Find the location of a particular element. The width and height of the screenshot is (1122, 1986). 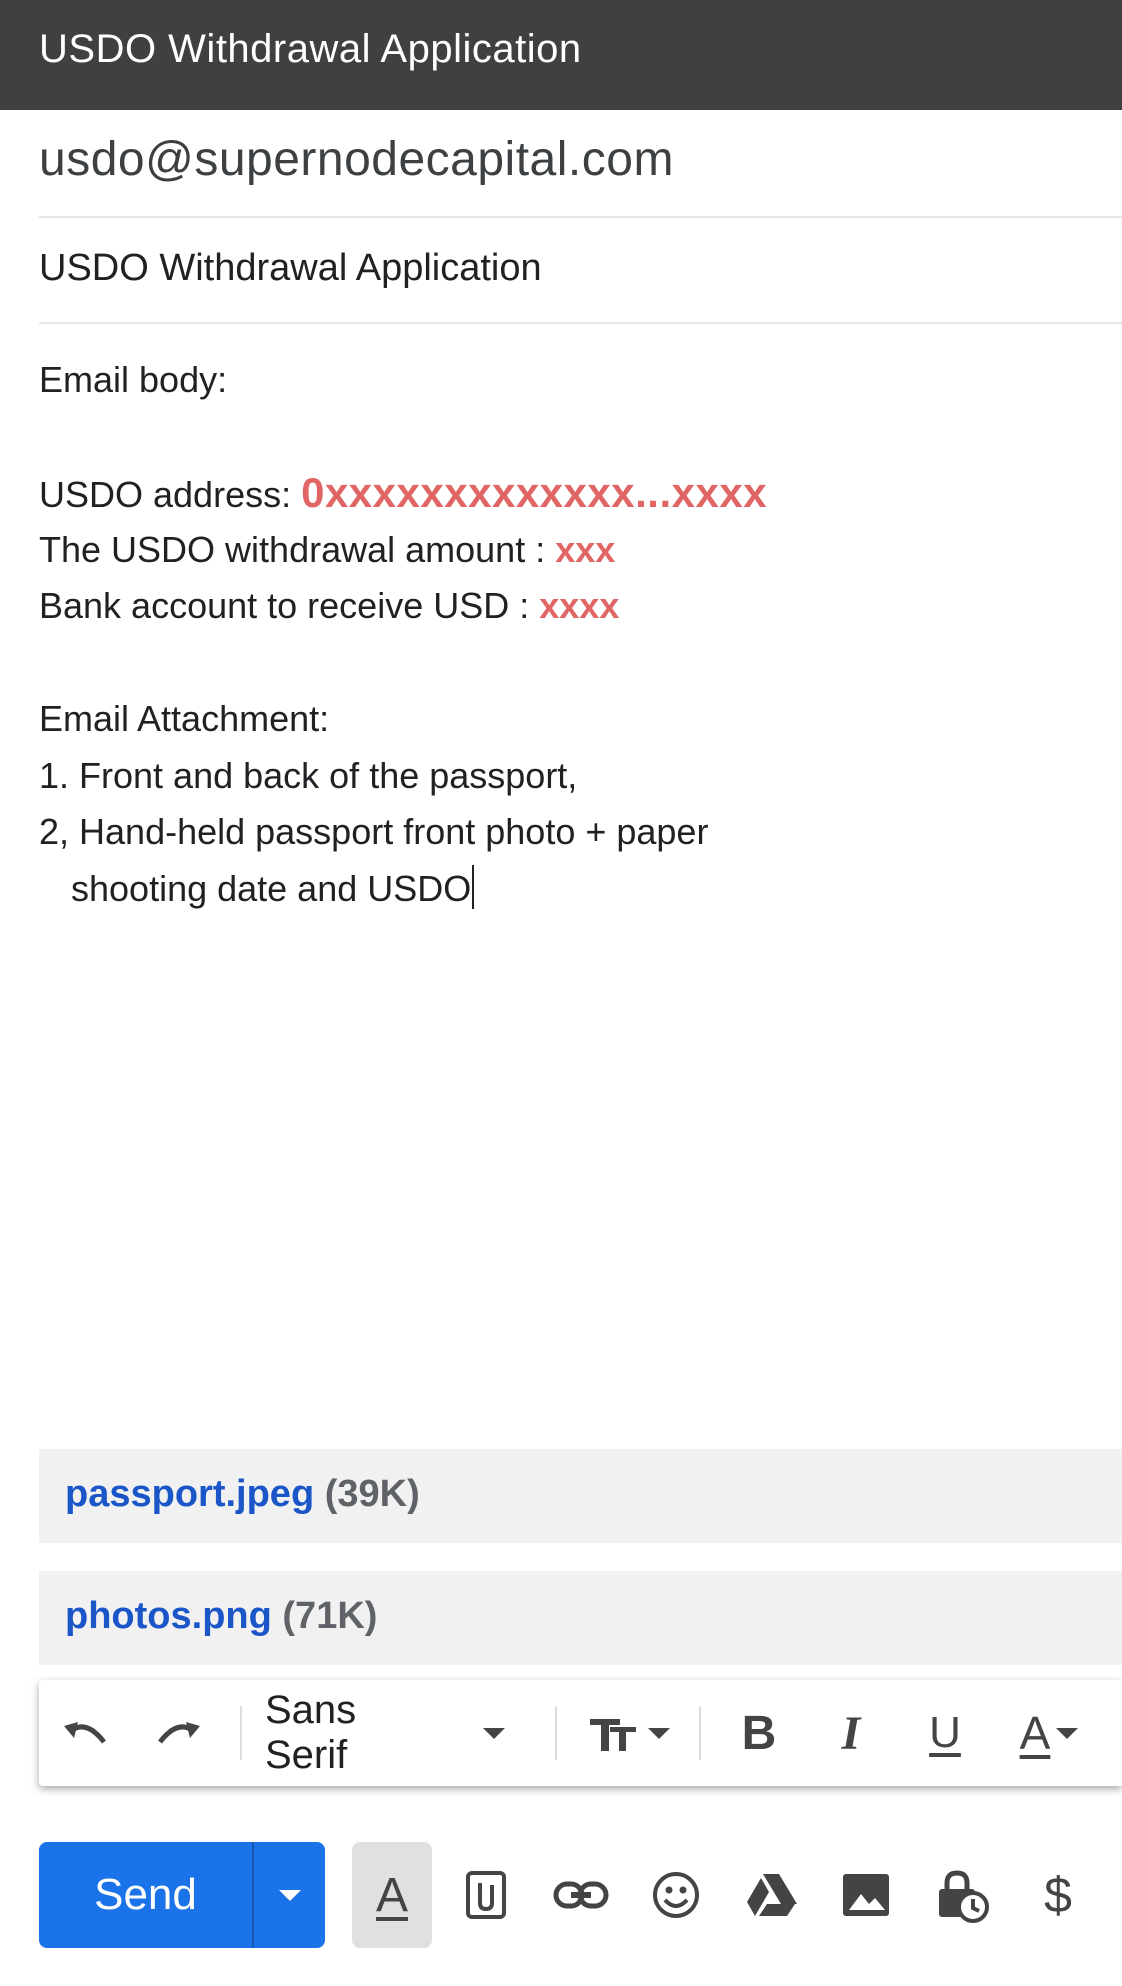

window-titlebar: USDO Withdrawal Application is located at coordinates (561, 55).